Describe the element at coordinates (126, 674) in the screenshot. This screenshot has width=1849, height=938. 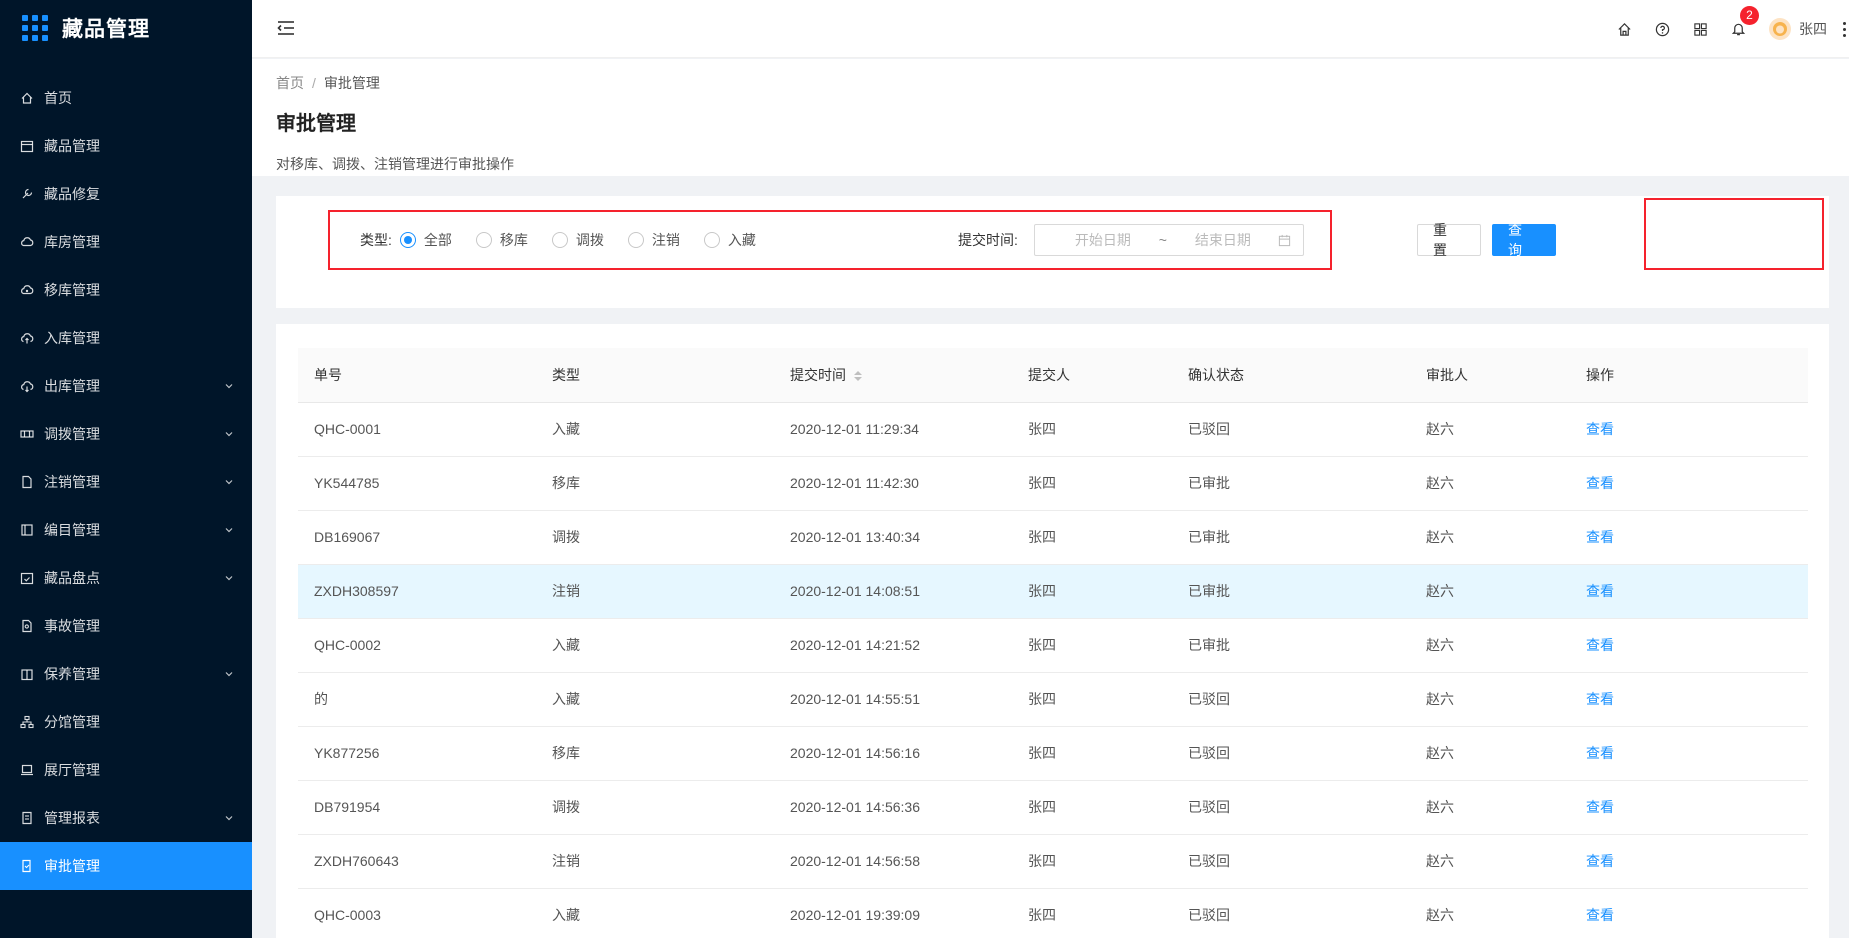
I see `sidebar-item: 保养管理` at that location.